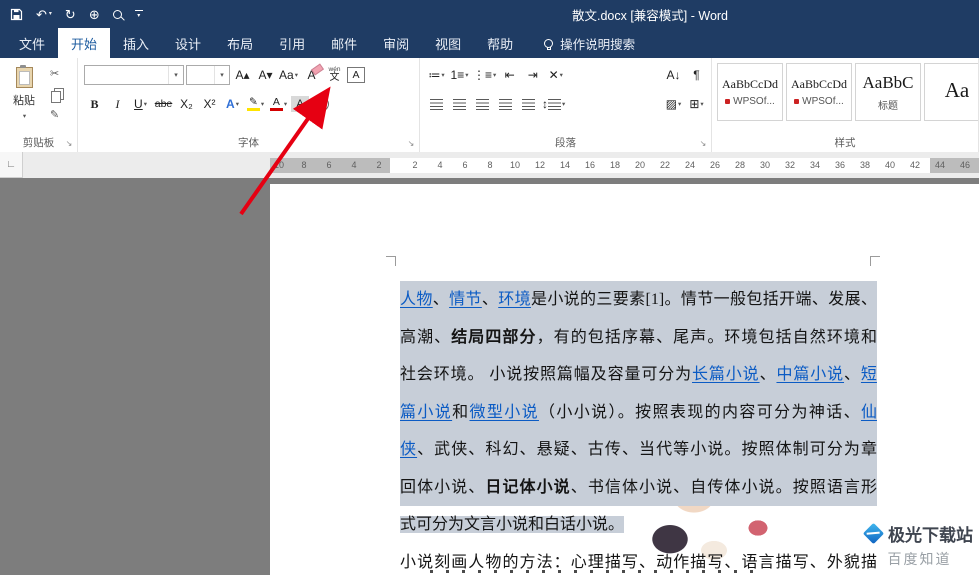 This screenshot has height=575, width=979. Describe the element at coordinates (94, 14) in the screenshot. I see `touch-mode-icon: ⊕` at that location.